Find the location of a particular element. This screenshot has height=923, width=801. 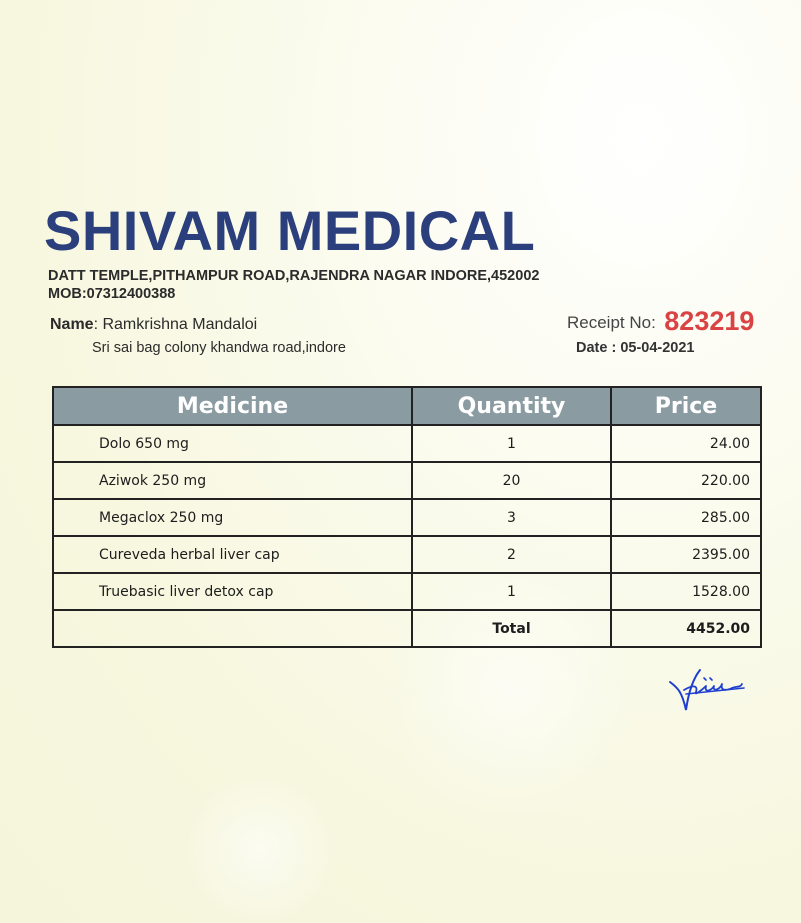

customer-name-label: Name is located at coordinates (72, 324).